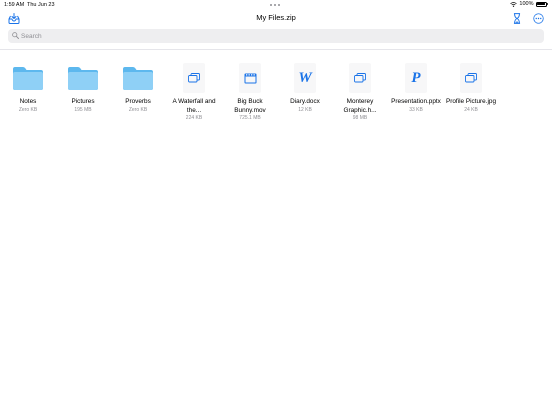 This screenshot has height=414, width=552. I want to click on grid-item-pictures: Pictures 195 MB, so click(83, 88).